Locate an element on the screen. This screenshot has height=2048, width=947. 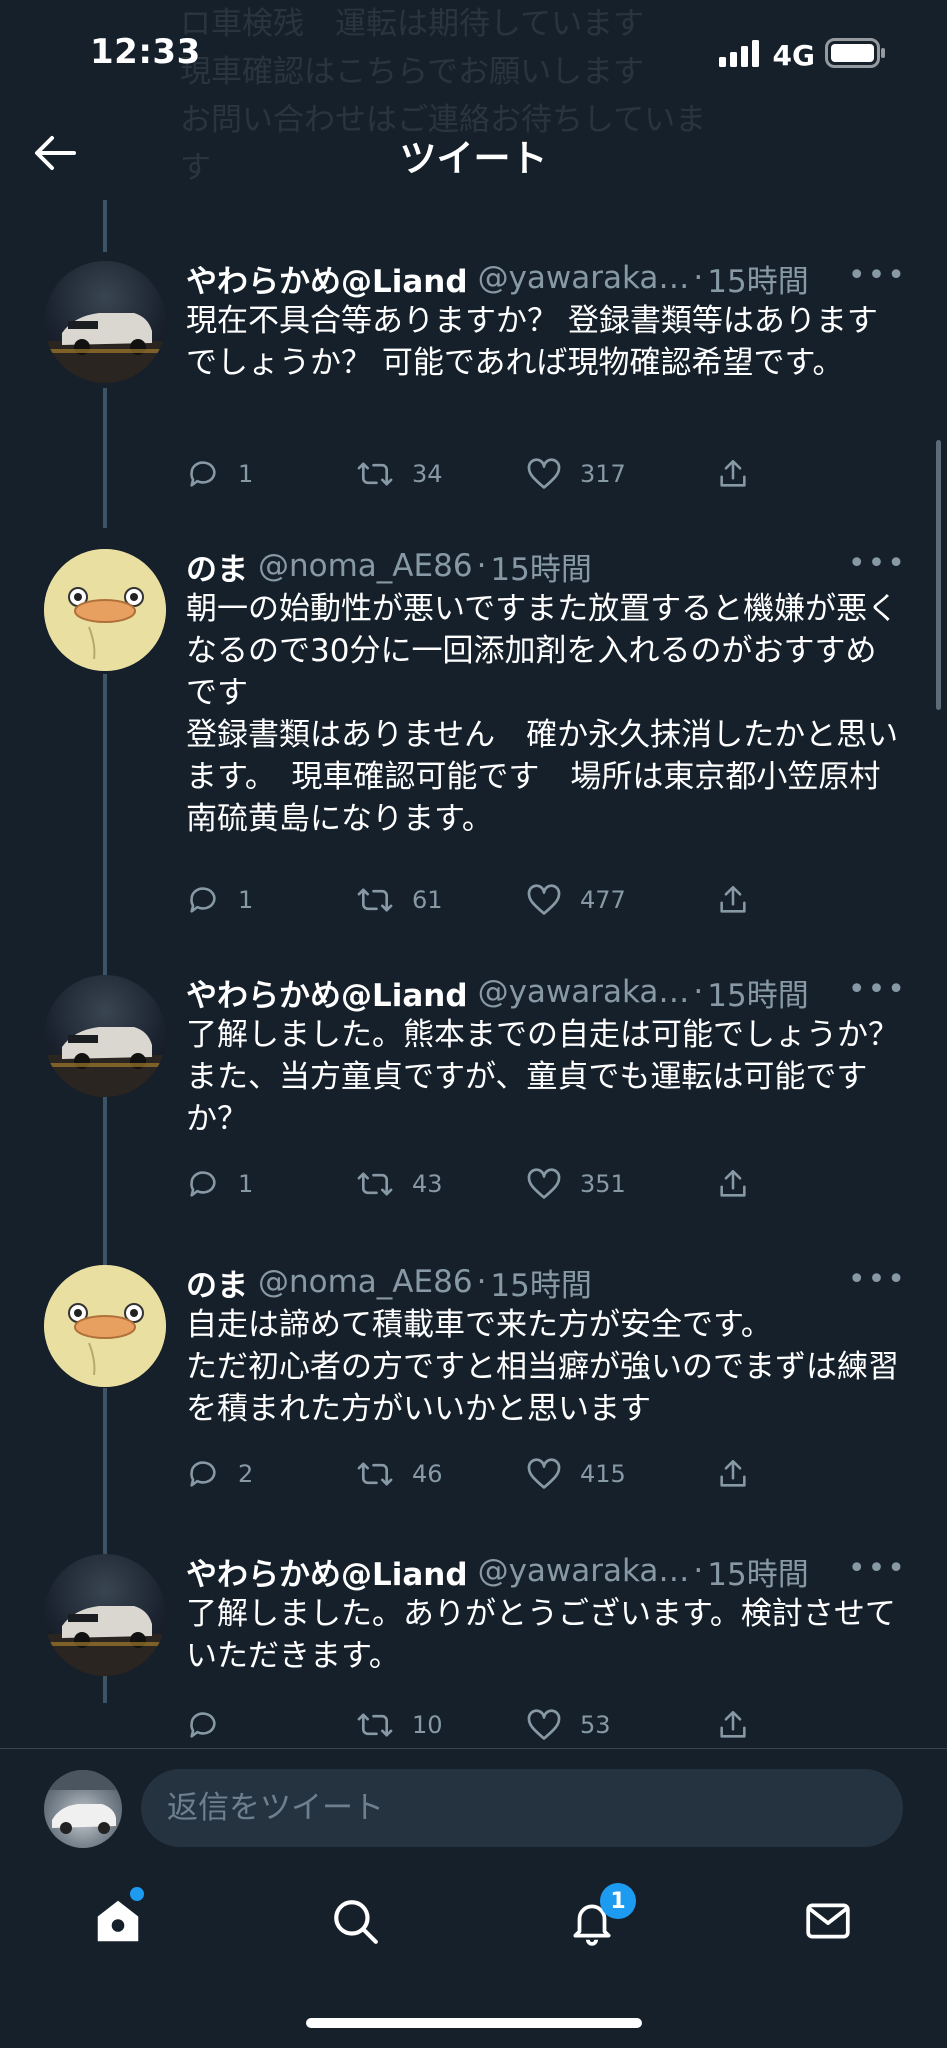
reply-input is located at coordinates (522, 1808).